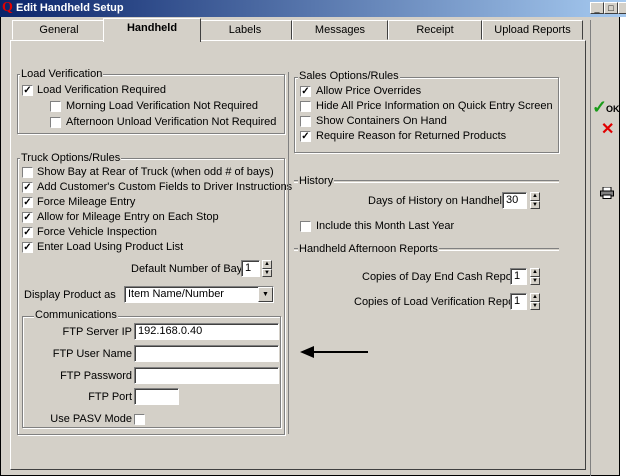 The width and height of the screenshot is (626, 476). Describe the element at coordinates (305, 106) in the screenshot. I see `hide-price-checkbox` at that location.